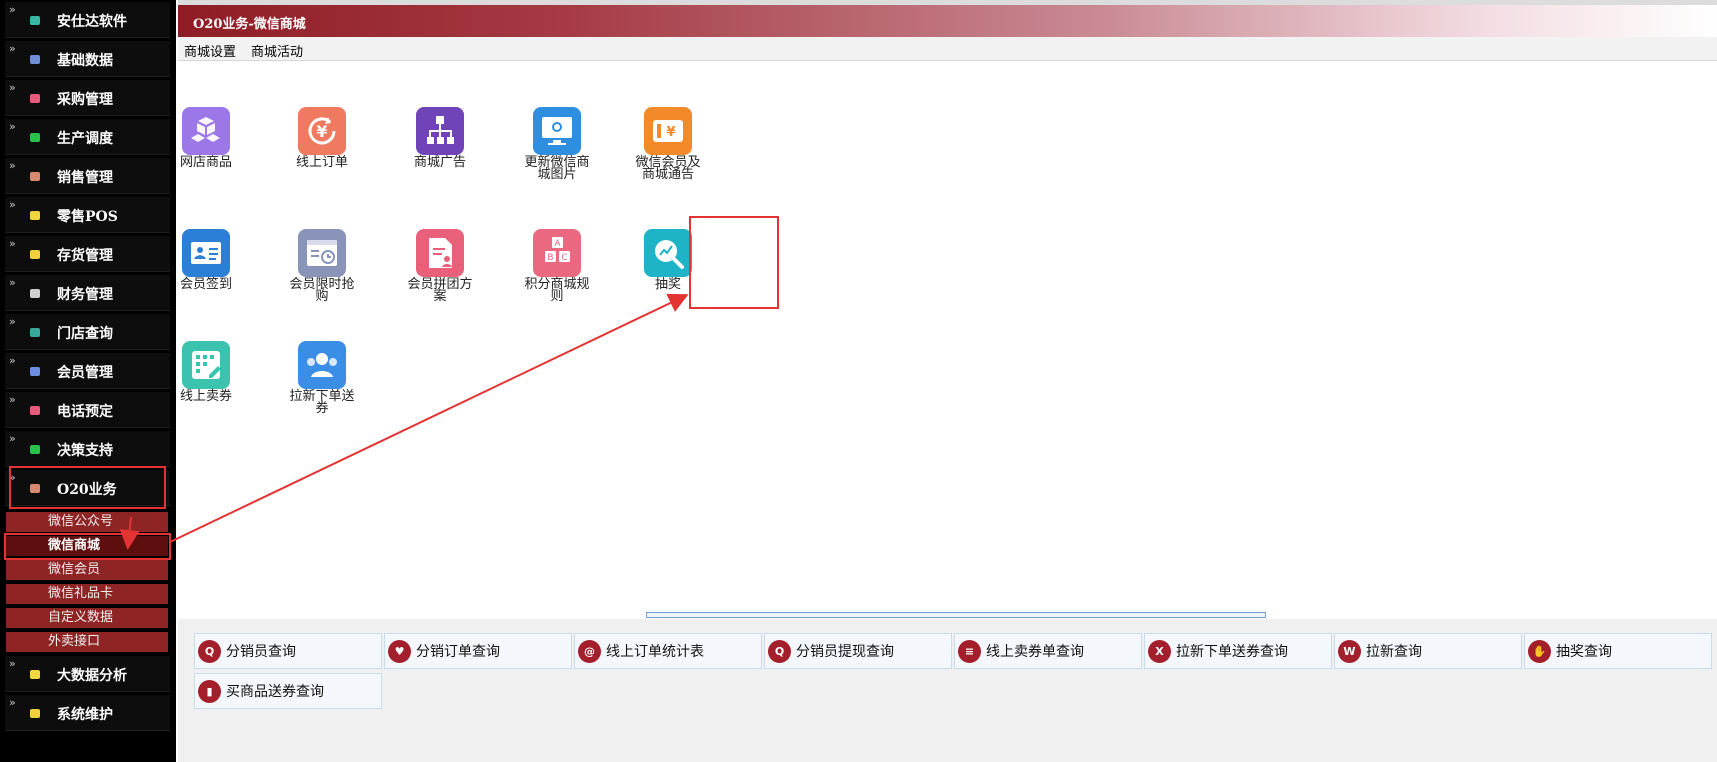 This screenshot has height=762, width=1717. Describe the element at coordinates (399, 651) in the screenshot. I see `heart-icon: ♥` at that location.